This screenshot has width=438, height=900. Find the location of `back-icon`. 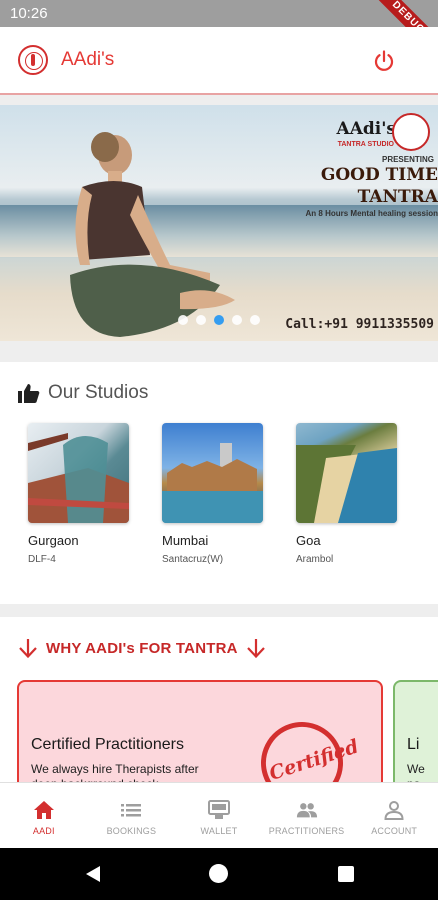

back-icon is located at coordinates (93, 874).